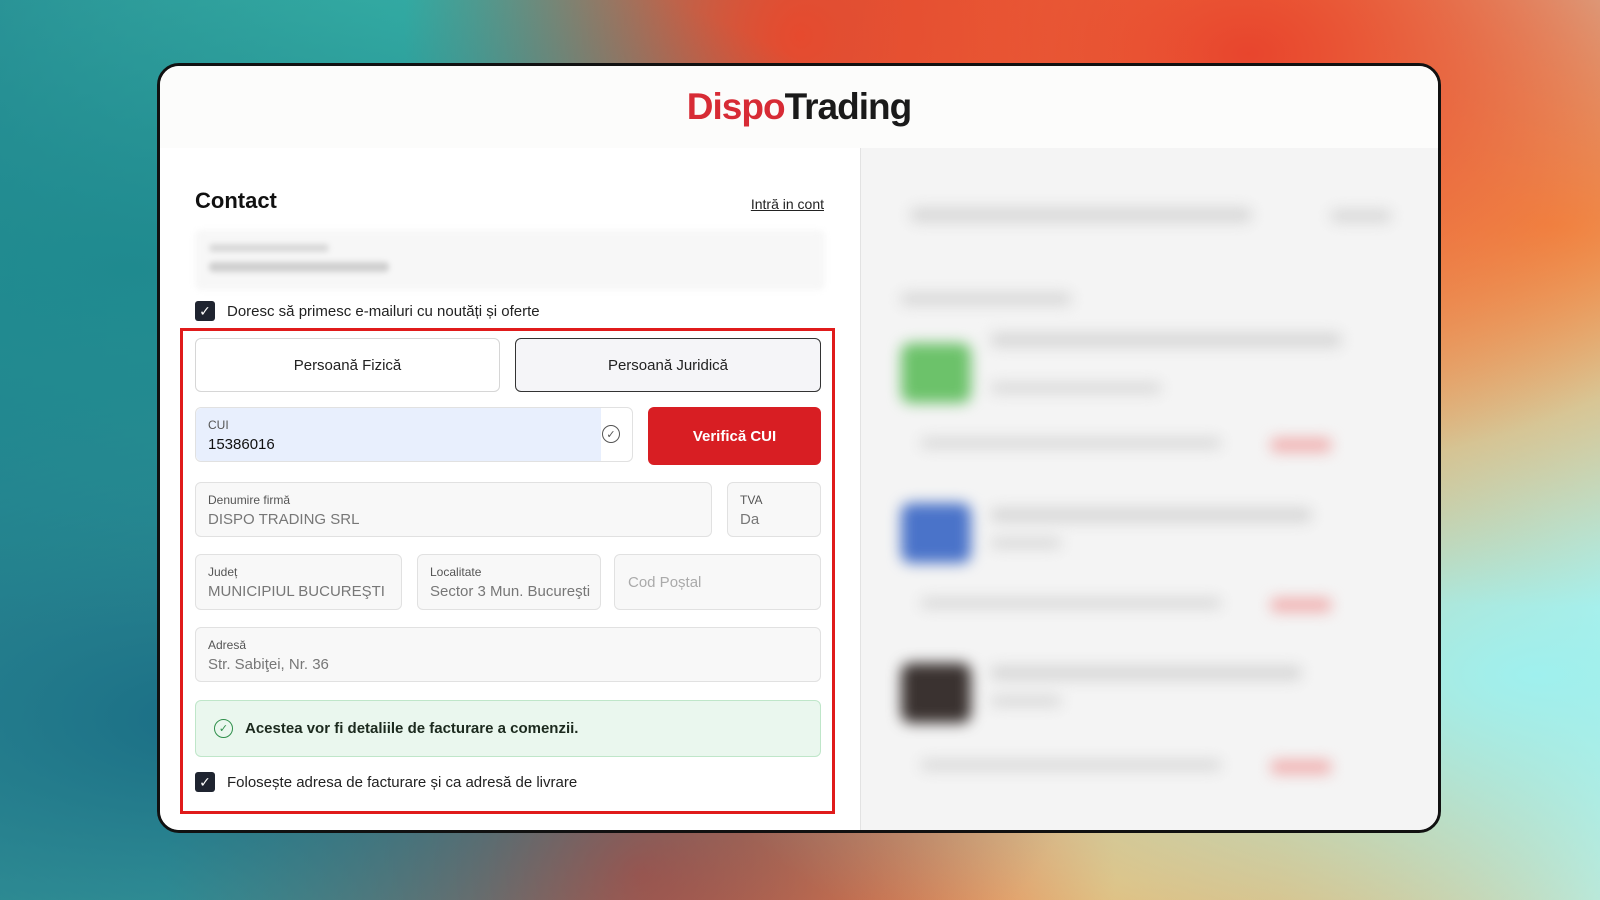 The width and height of the screenshot is (1600, 900). Describe the element at coordinates (236, 200) in the screenshot. I see `contact-title: Contact` at that location.